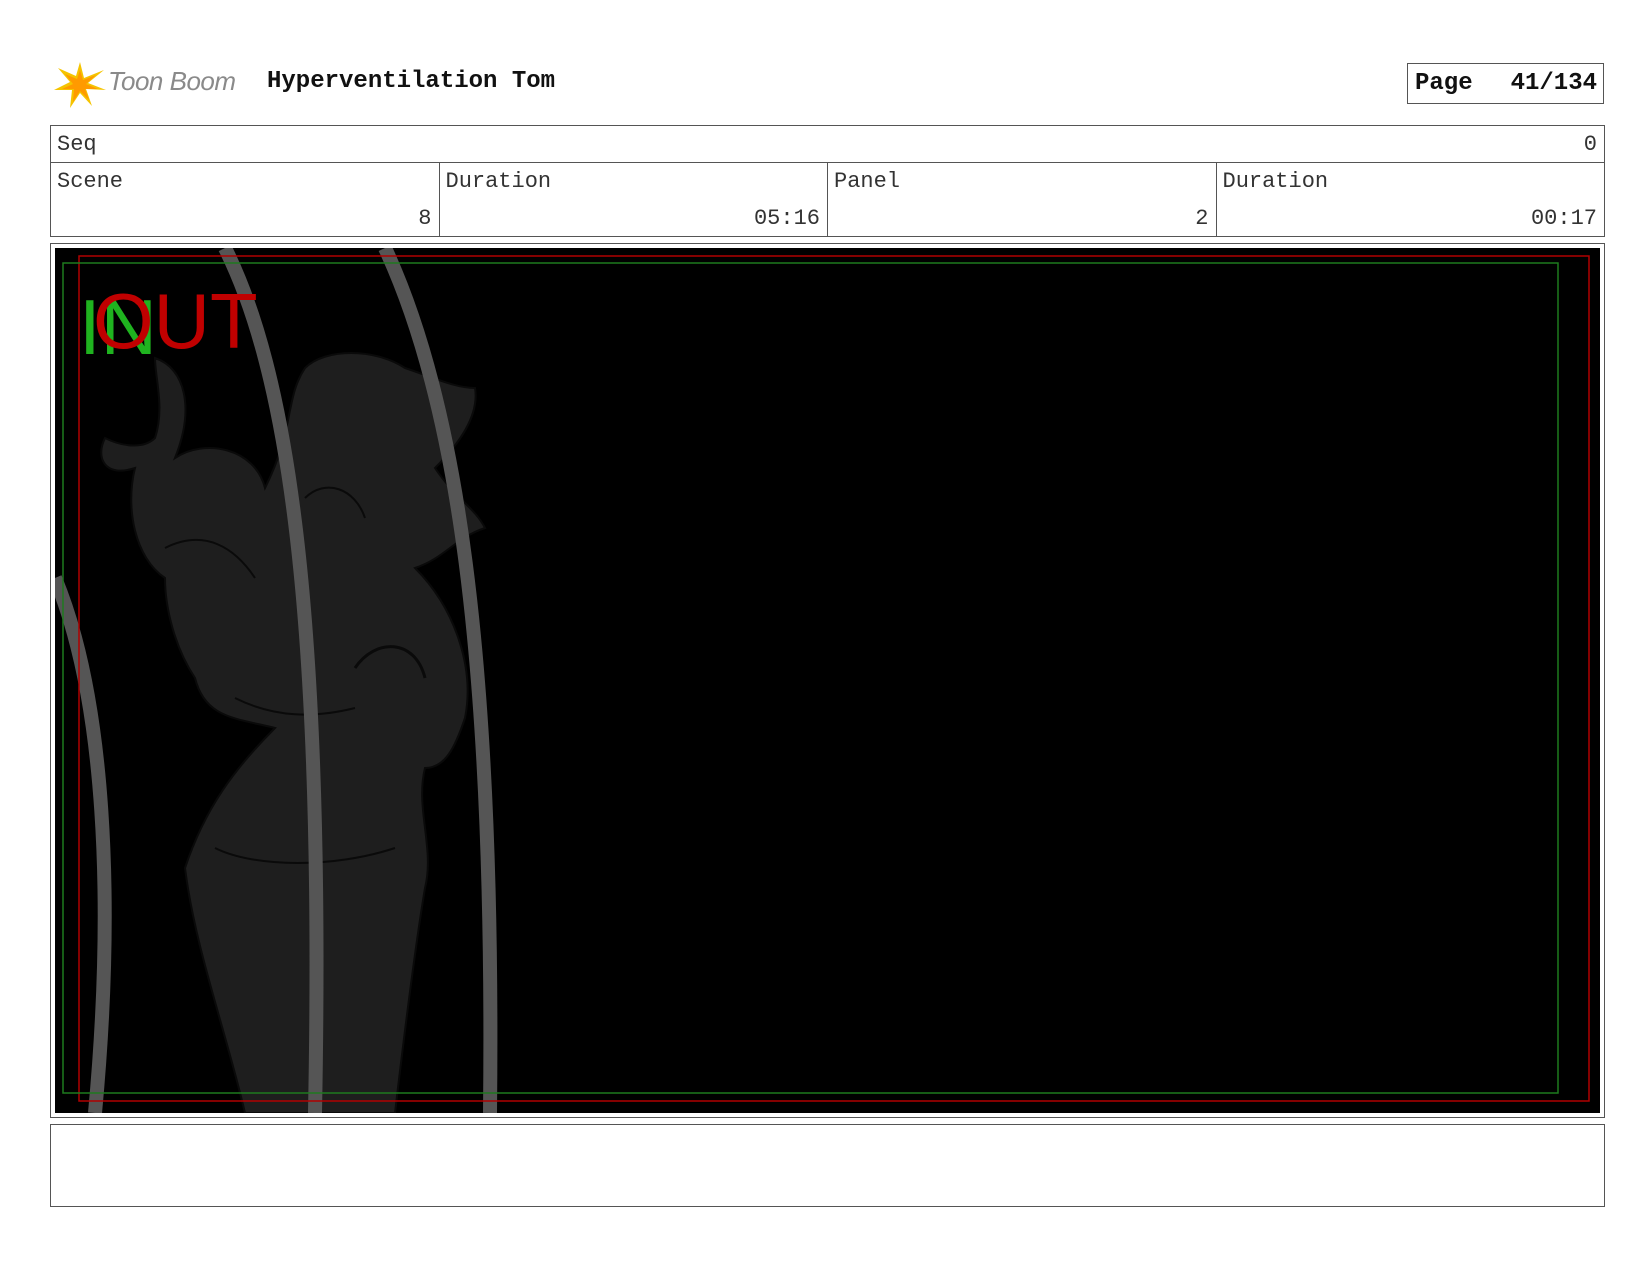  I want to click on toon-boom-logo: Toon Boom, so click(152, 84).